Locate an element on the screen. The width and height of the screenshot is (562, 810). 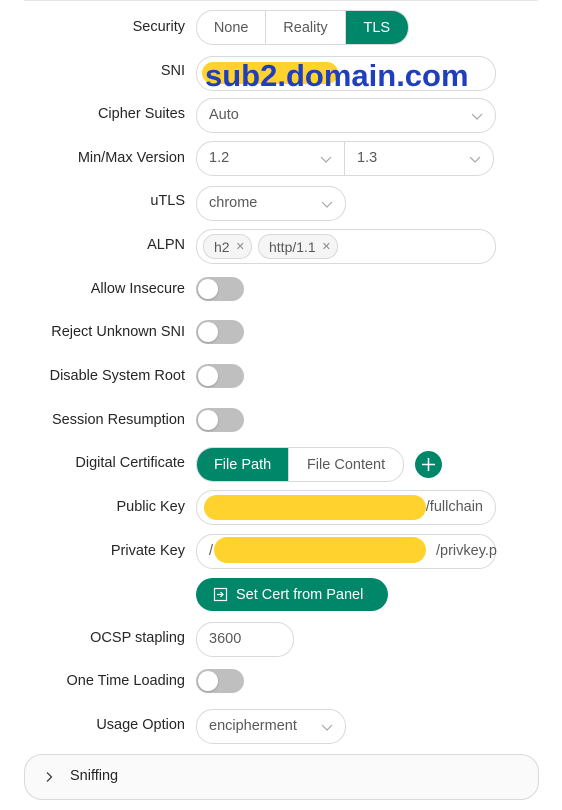
max-version-value: 1.3 is located at coordinates (367, 158).